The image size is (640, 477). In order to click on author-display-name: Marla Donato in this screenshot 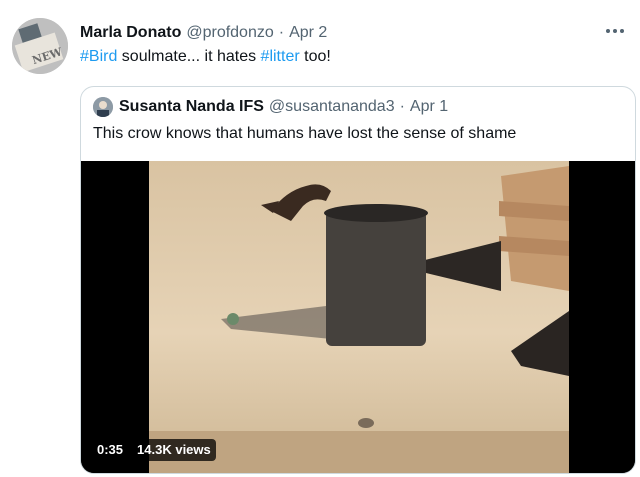, I will do `click(130, 33)`.